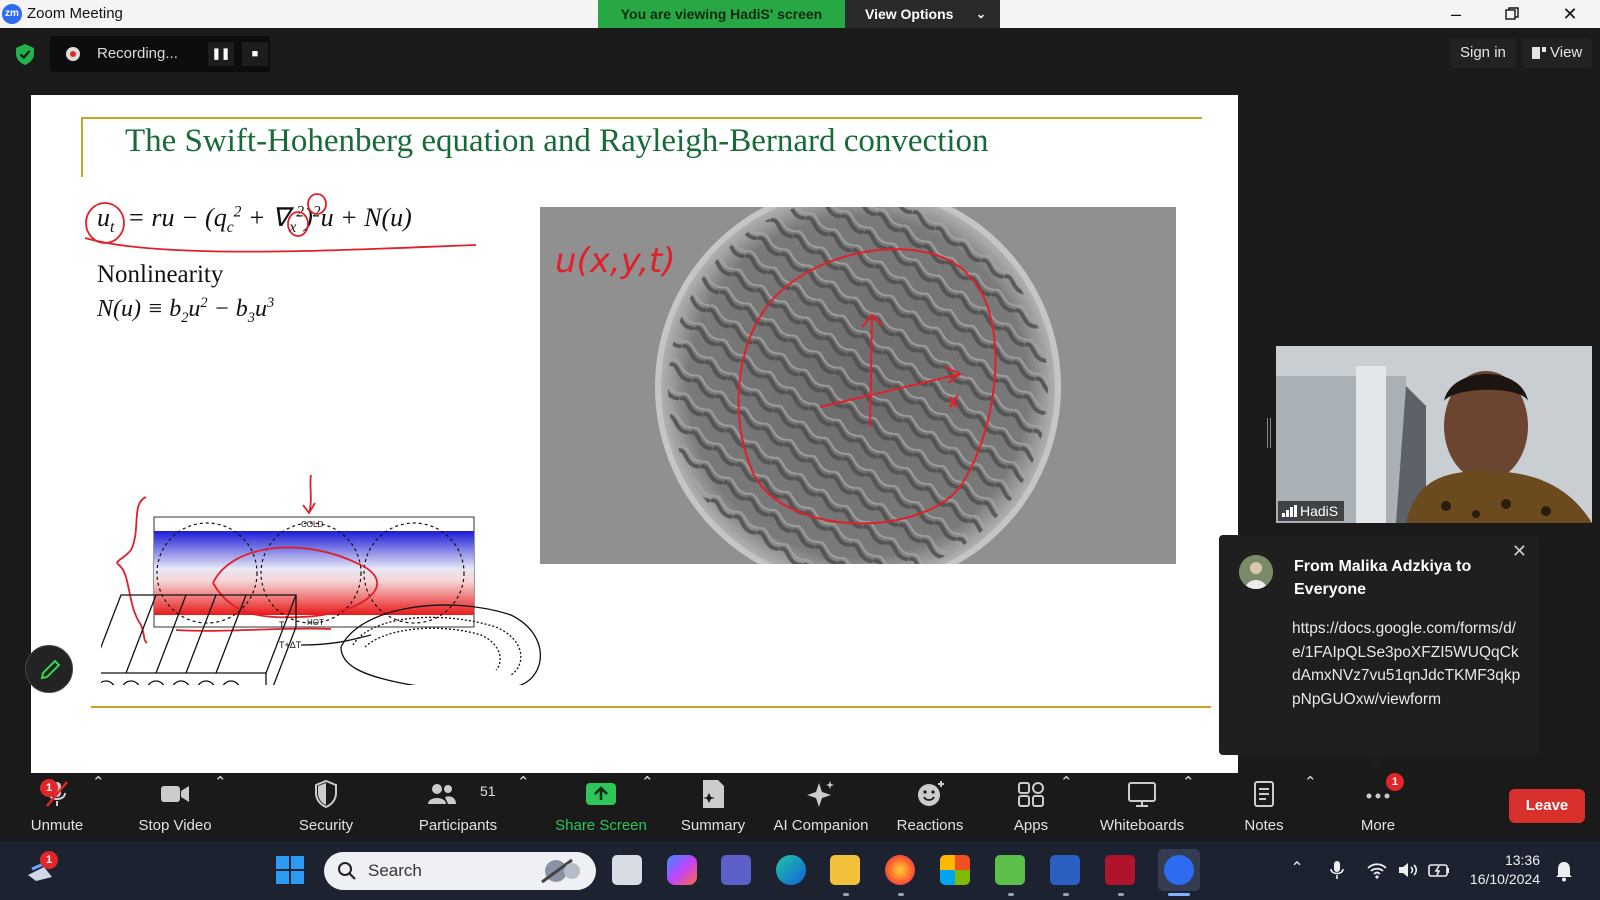 This screenshot has width=1600, height=900. I want to click on windows-taskbar: 1 Search ⌃ 13:36 16/10/2024, so click(800, 870).